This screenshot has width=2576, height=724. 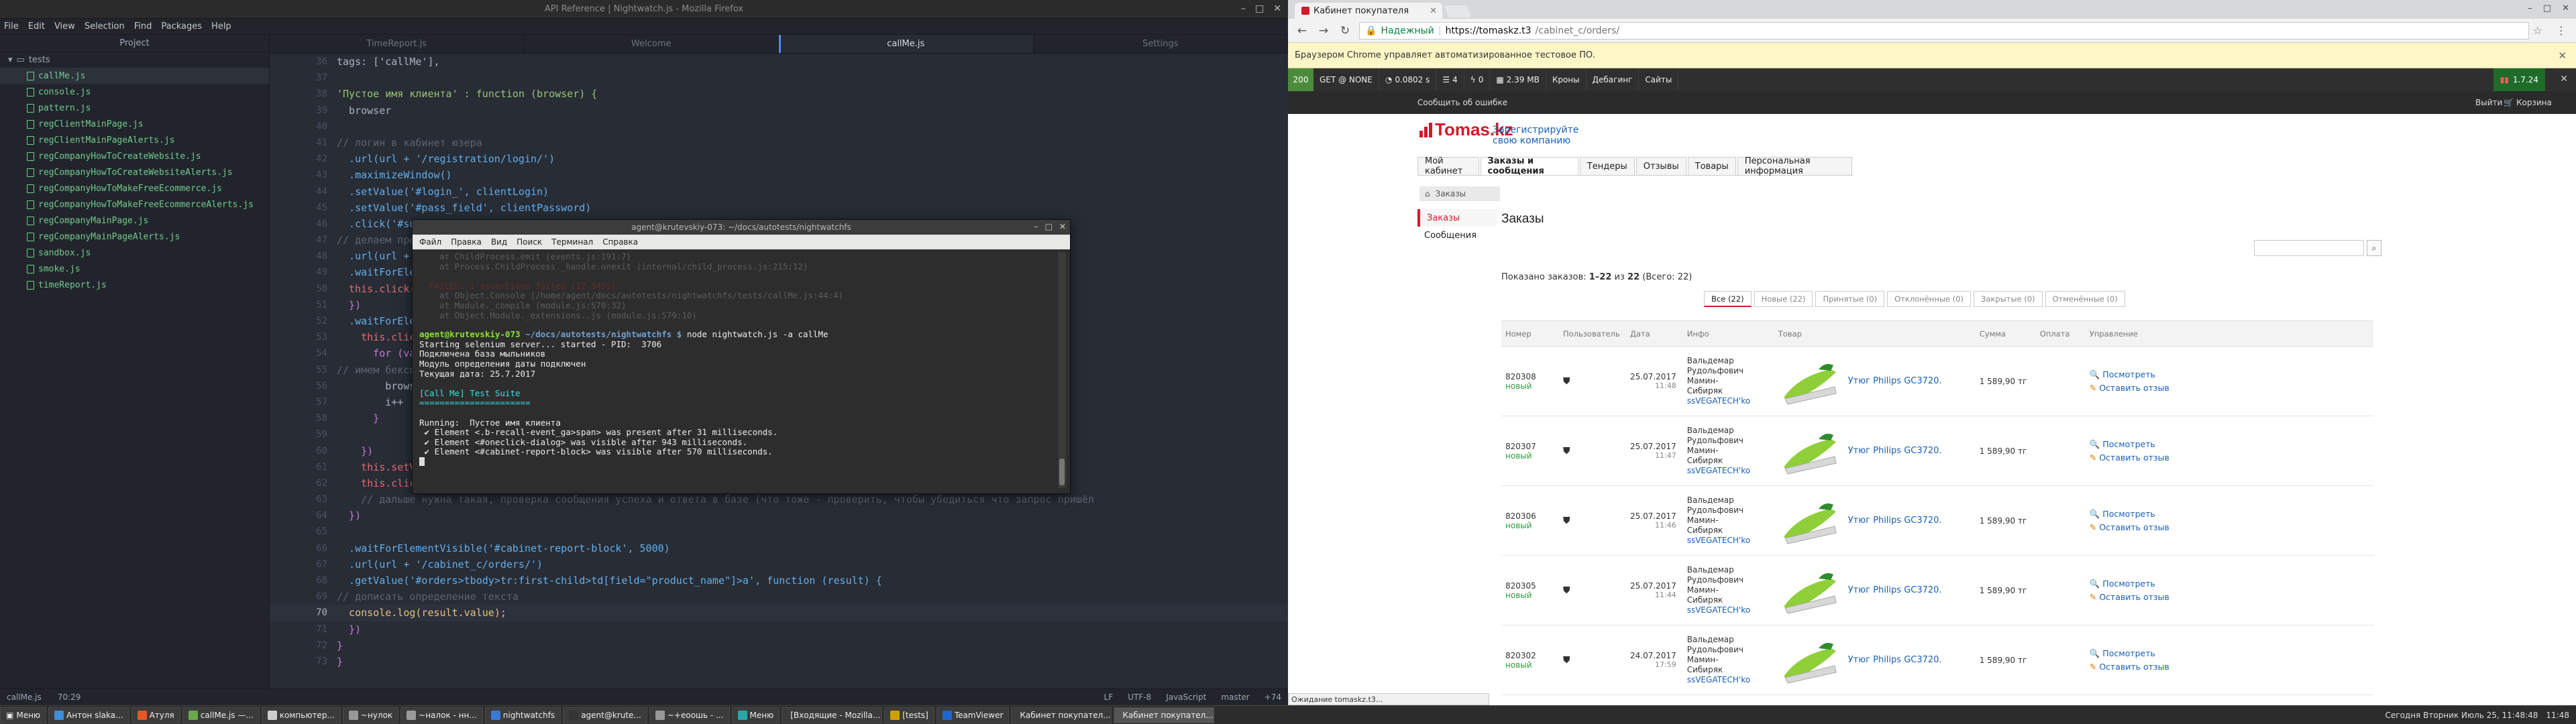 I want to click on tree-file: regCompanyHowToCreateWebsite.js, so click(x=134, y=156).